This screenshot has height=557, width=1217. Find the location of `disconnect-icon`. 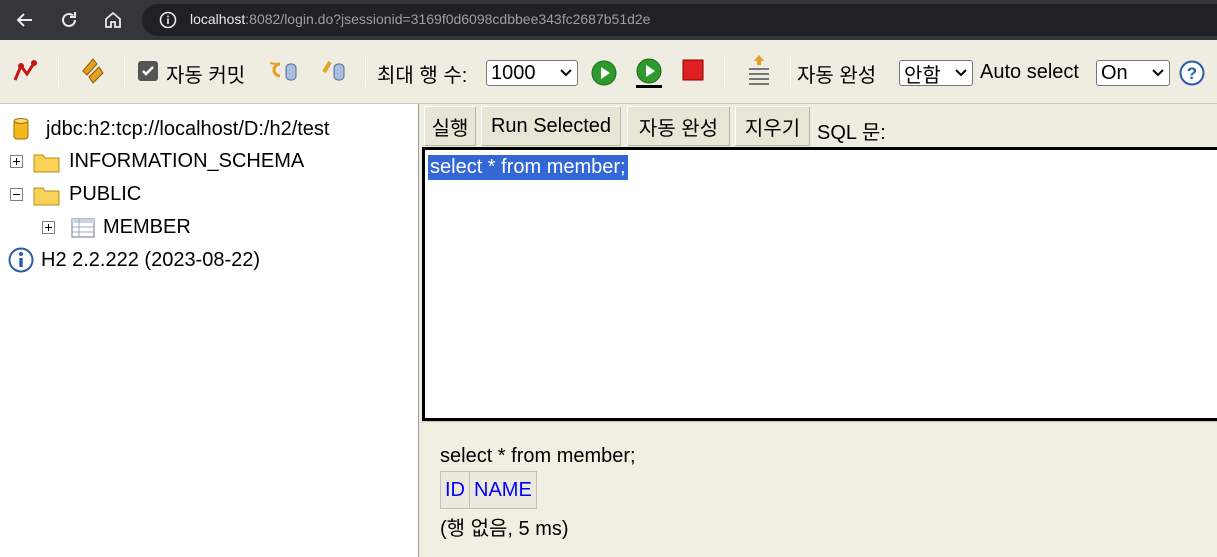

disconnect-icon is located at coordinates (26, 71).